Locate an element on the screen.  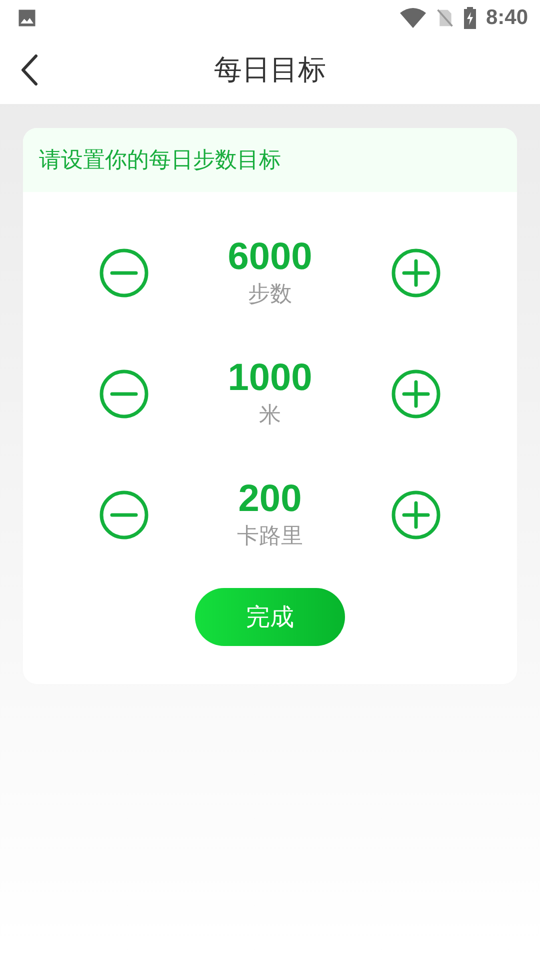
goal-unit: 米 is located at coordinates (270, 416).